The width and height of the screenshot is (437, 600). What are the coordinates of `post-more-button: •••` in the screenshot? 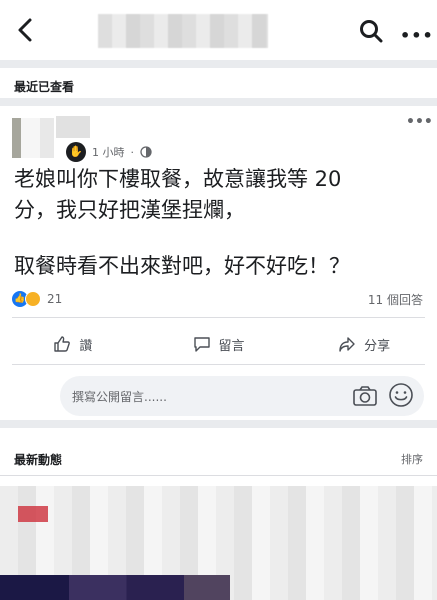 It's located at (419, 122).